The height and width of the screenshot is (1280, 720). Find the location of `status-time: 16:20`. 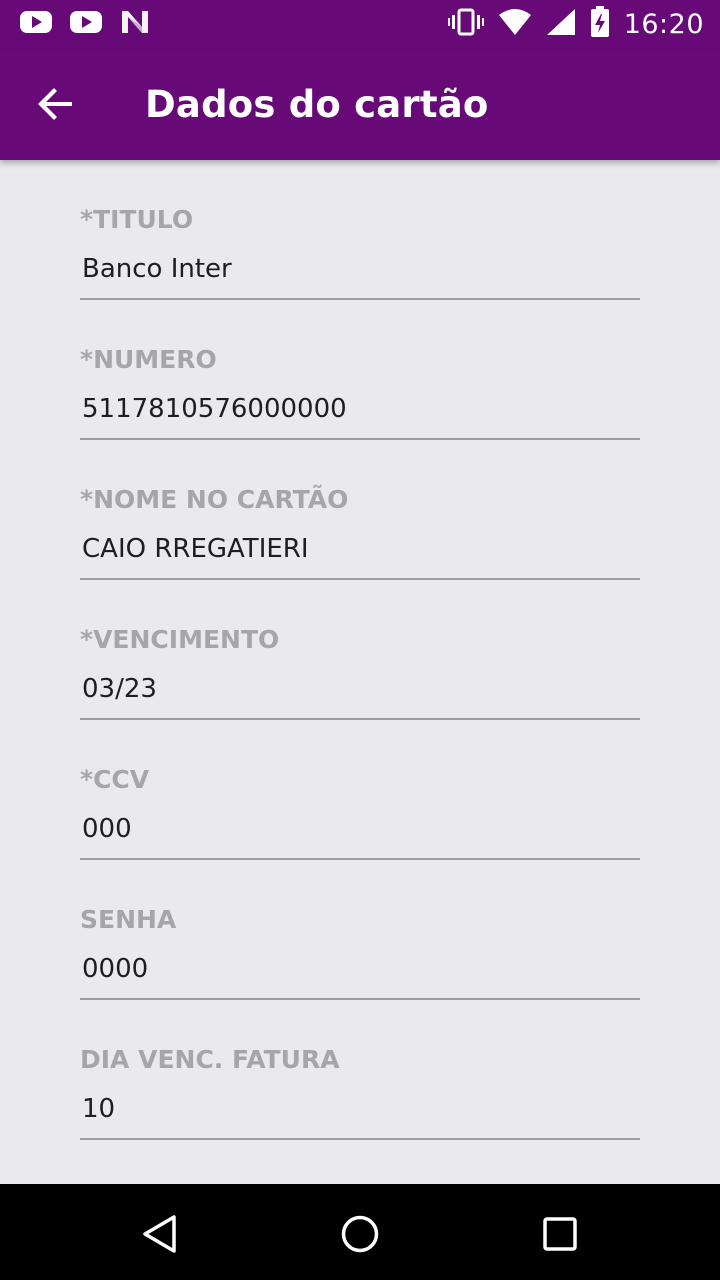

status-time: 16:20 is located at coordinates (663, 24).